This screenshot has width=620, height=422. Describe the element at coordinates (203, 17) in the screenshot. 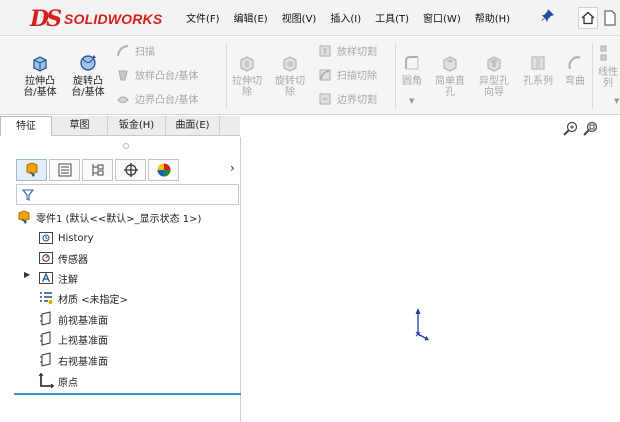

I see `menu-file: 文件(F)` at that location.